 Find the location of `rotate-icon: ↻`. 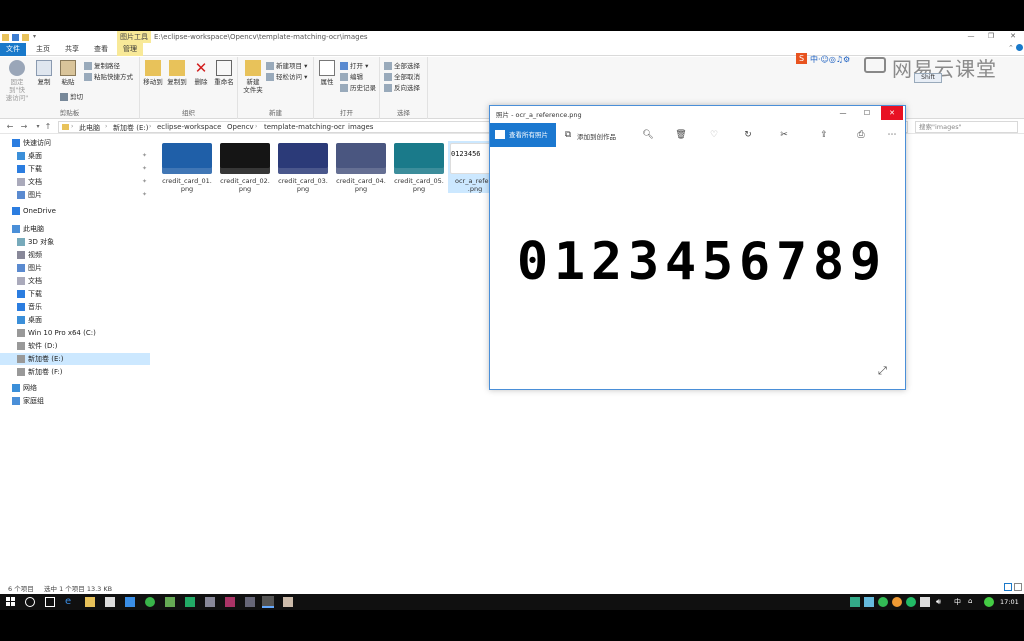

rotate-icon: ↻ is located at coordinates (748, 135).